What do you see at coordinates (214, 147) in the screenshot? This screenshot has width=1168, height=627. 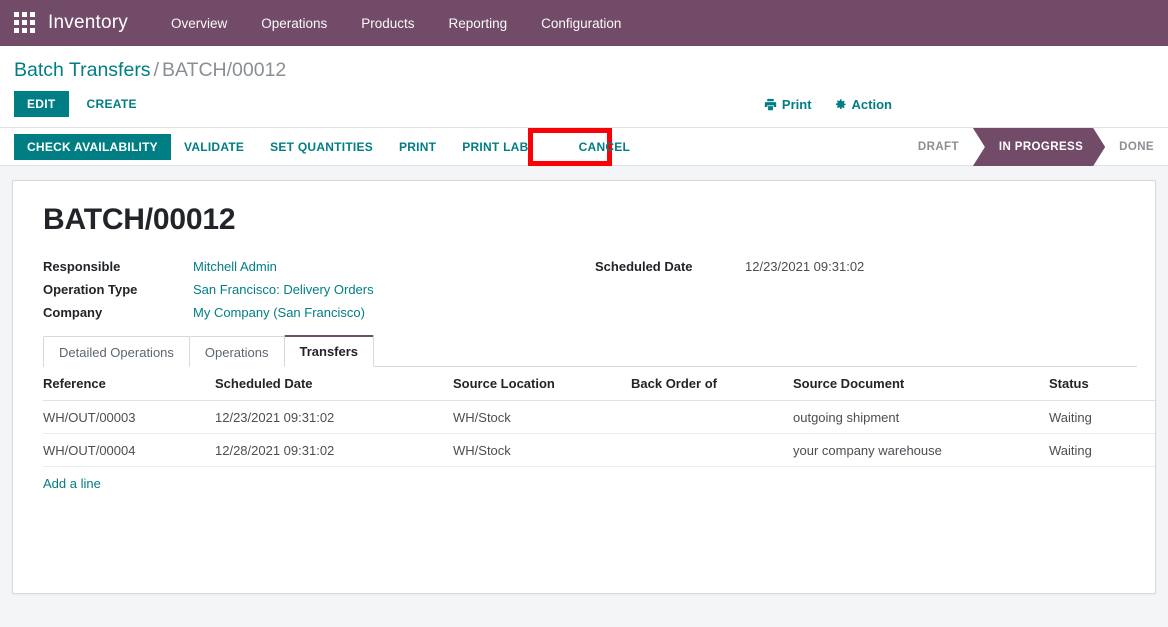 I see `validate-button: VALIDATE` at bounding box center [214, 147].